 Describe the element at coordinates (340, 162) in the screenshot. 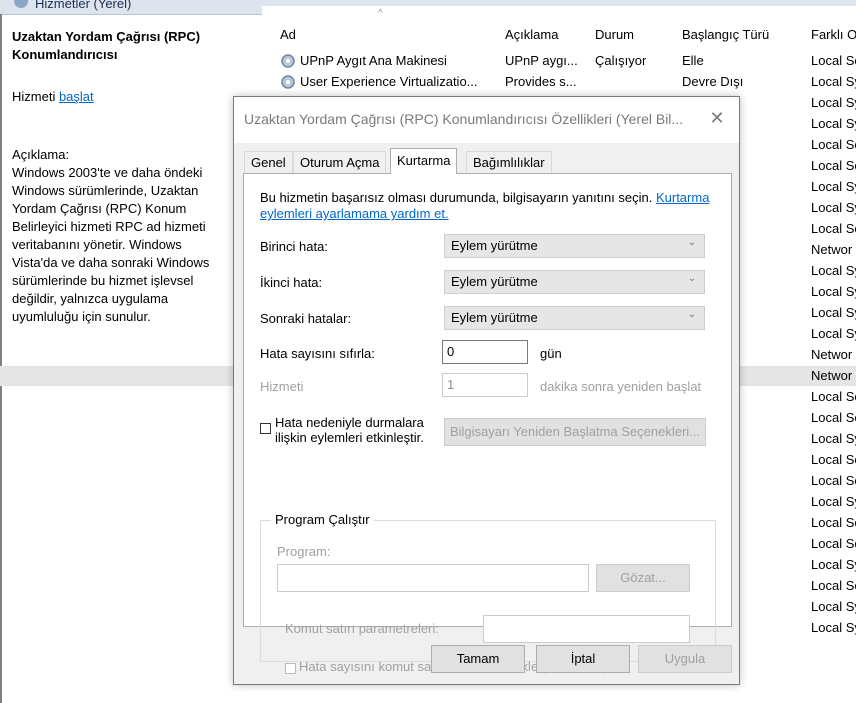

I see `tab-logon: Oturum Açma` at that location.